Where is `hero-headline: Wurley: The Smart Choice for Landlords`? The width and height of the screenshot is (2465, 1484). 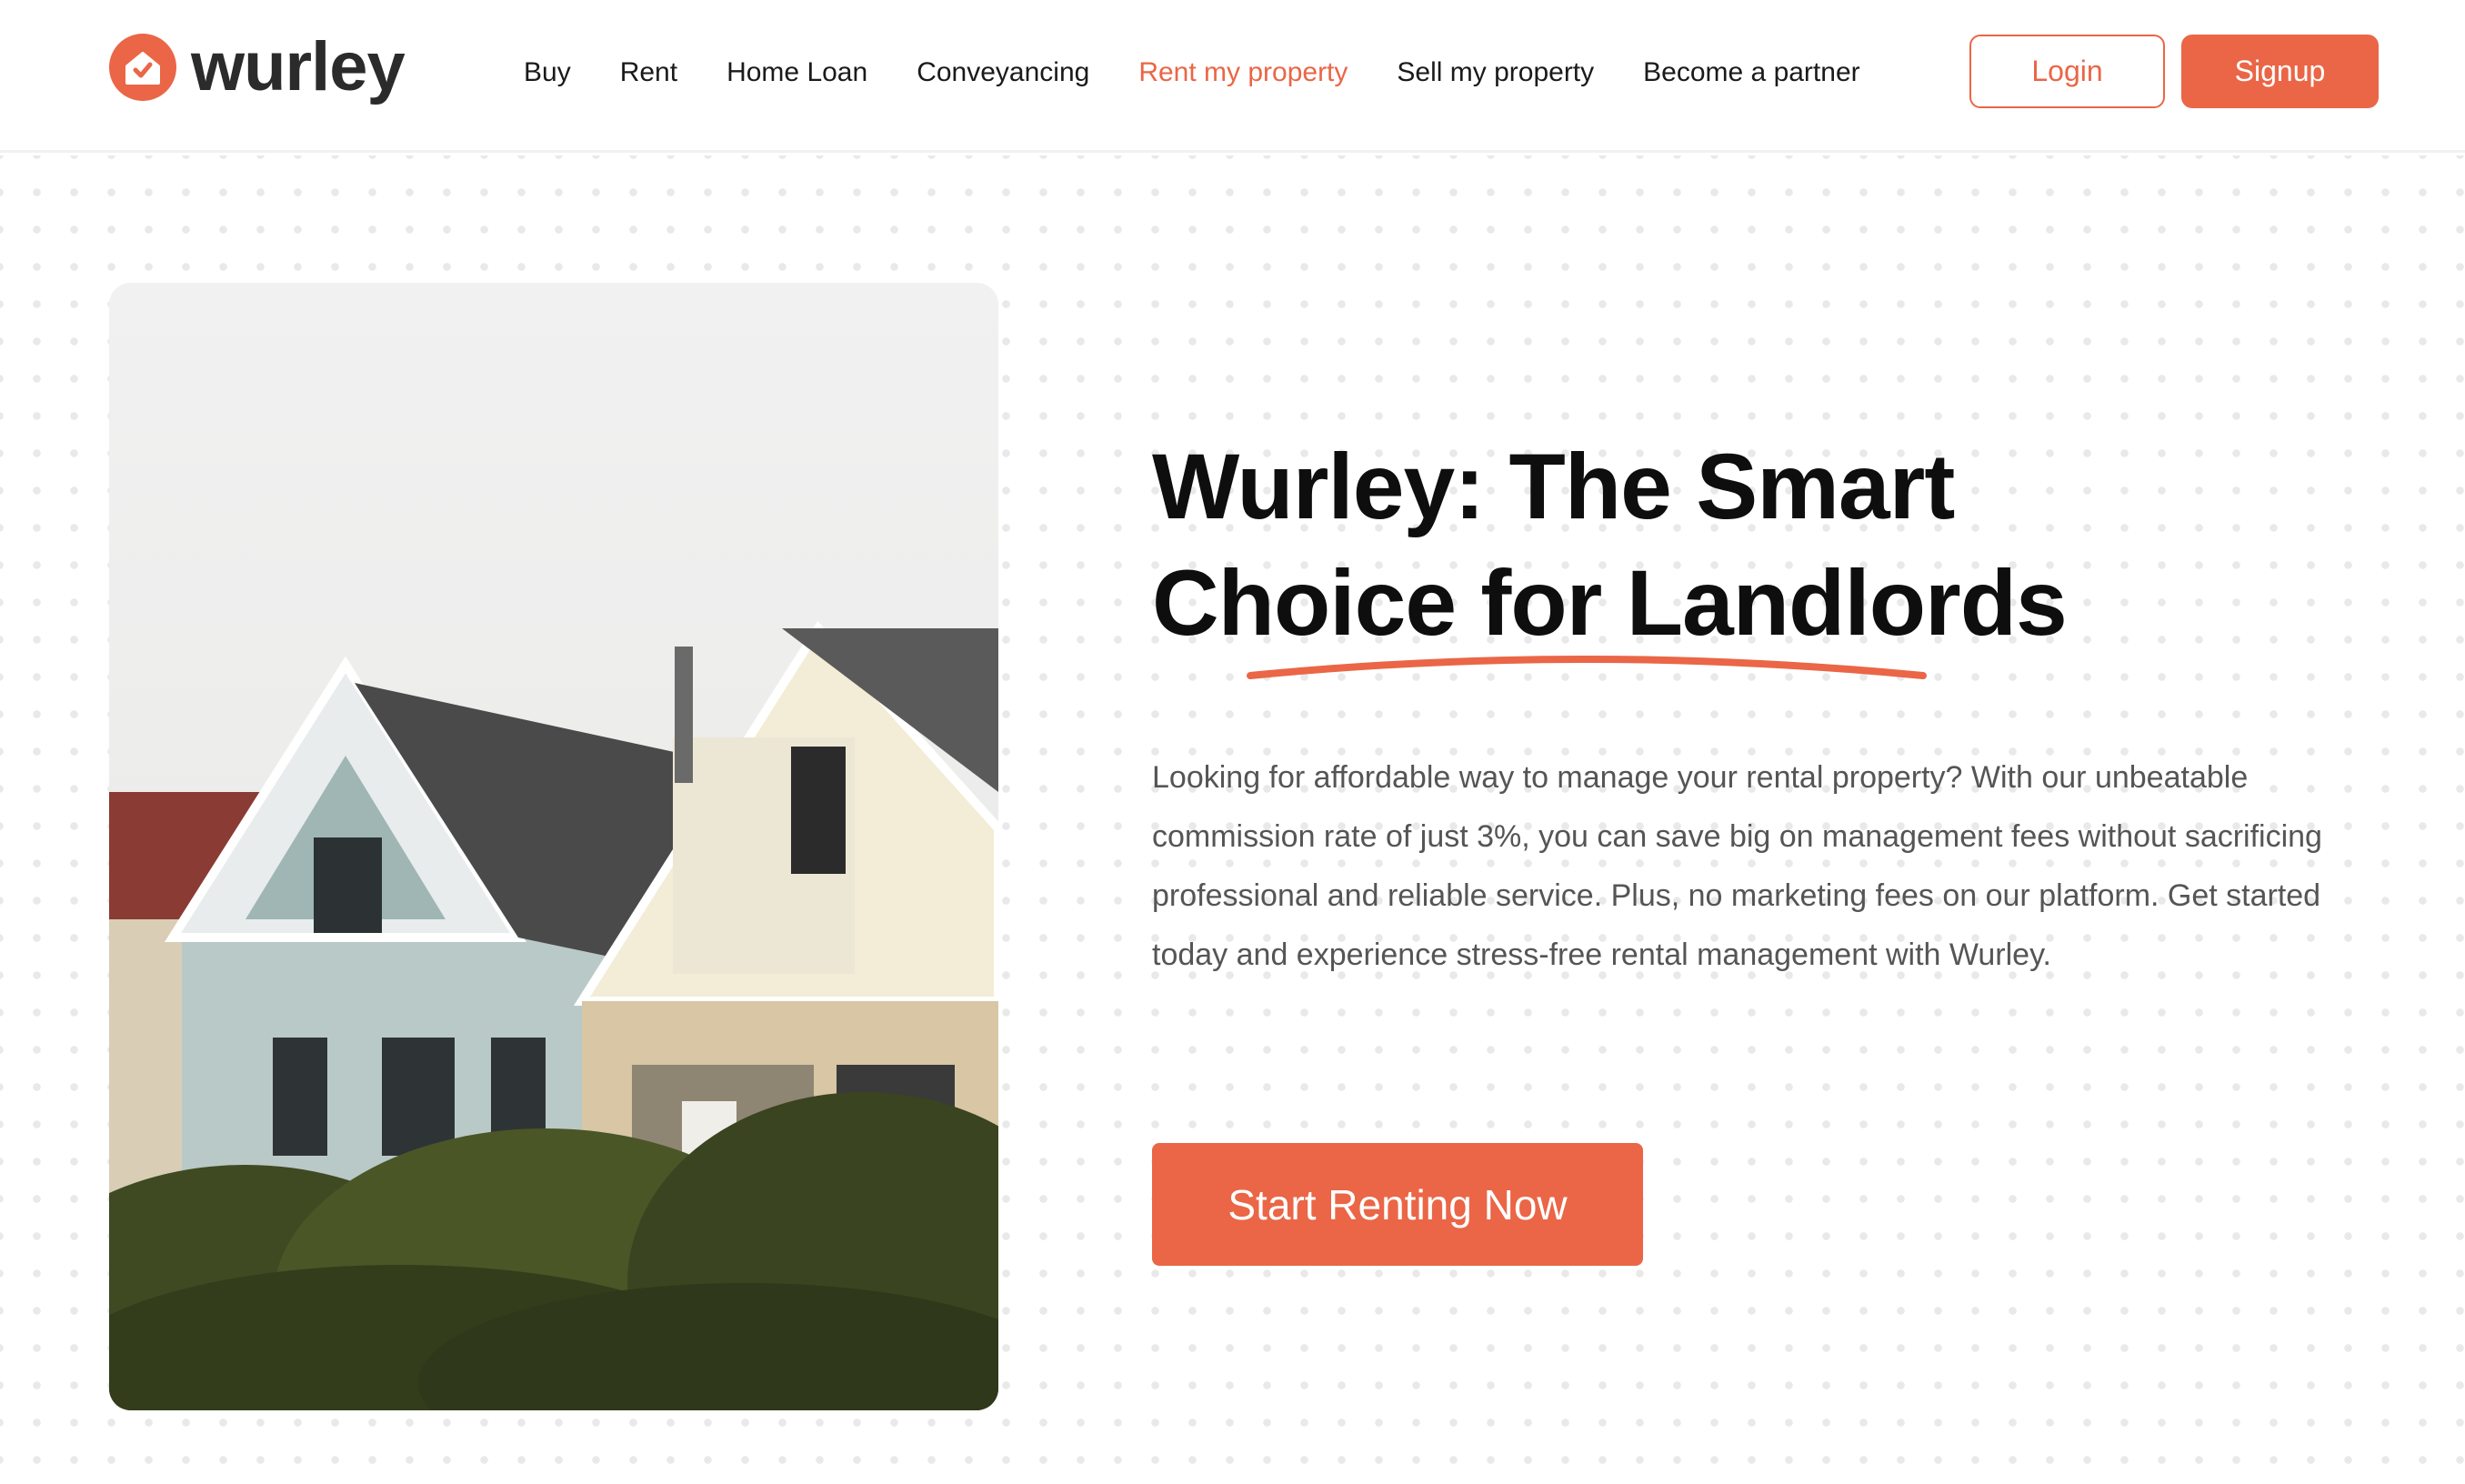
hero-headline: Wurley: The Smart Choice for Landlords is located at coordinates (1743, 545).